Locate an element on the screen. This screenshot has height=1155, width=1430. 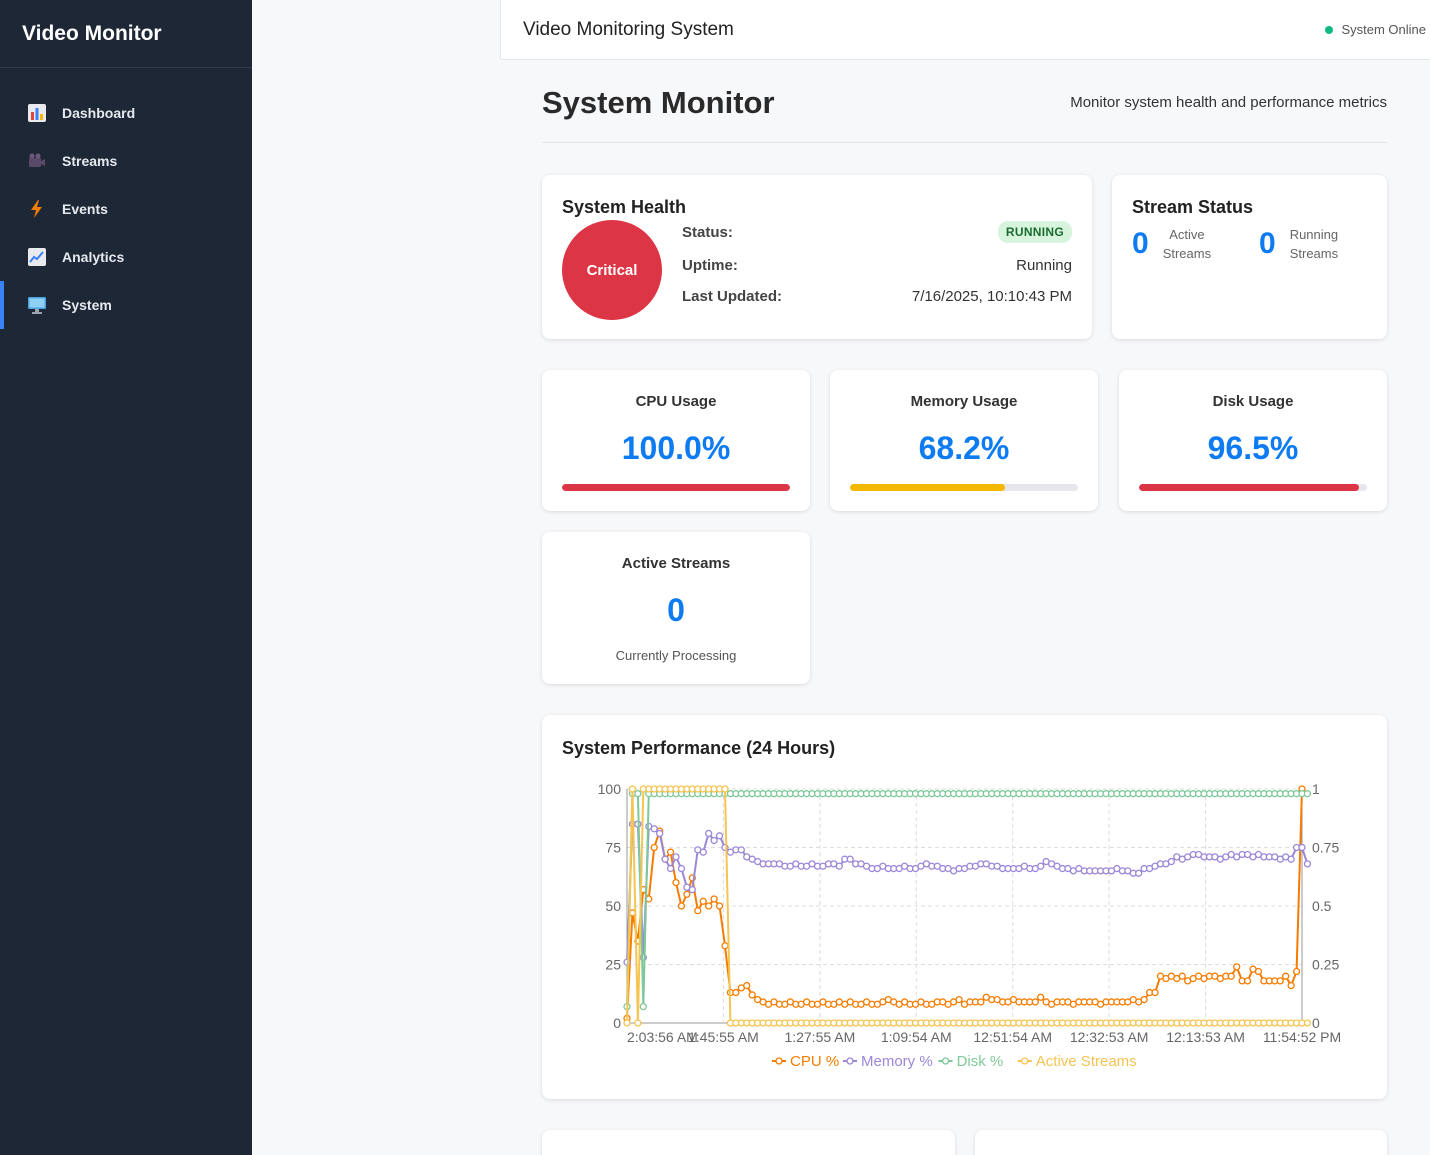
y-left-tick-label: 100 is located at coordinates (610, 789).